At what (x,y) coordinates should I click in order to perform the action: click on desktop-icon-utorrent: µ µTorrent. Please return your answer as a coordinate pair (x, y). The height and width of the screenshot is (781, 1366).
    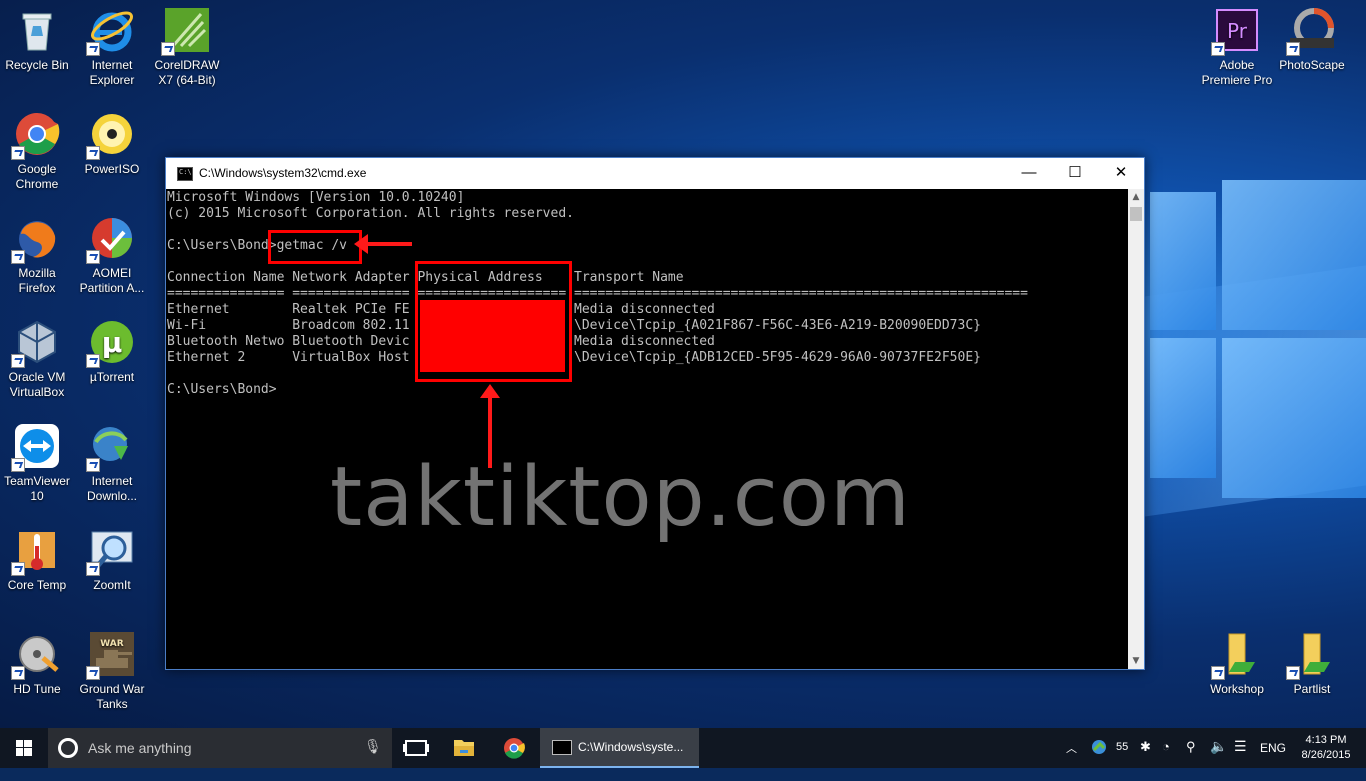
    Looking at the image, I should click on (112, 351).